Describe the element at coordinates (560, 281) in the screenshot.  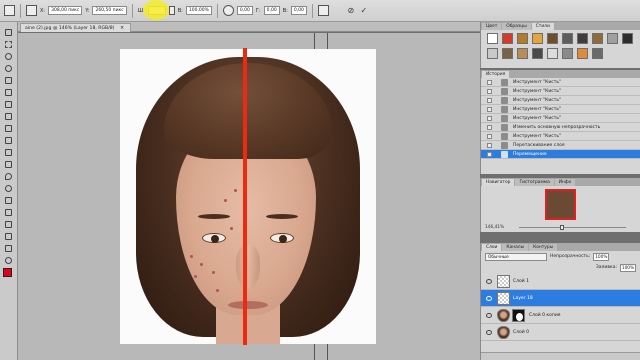
I see `layer-row: Слой 1` at that location.